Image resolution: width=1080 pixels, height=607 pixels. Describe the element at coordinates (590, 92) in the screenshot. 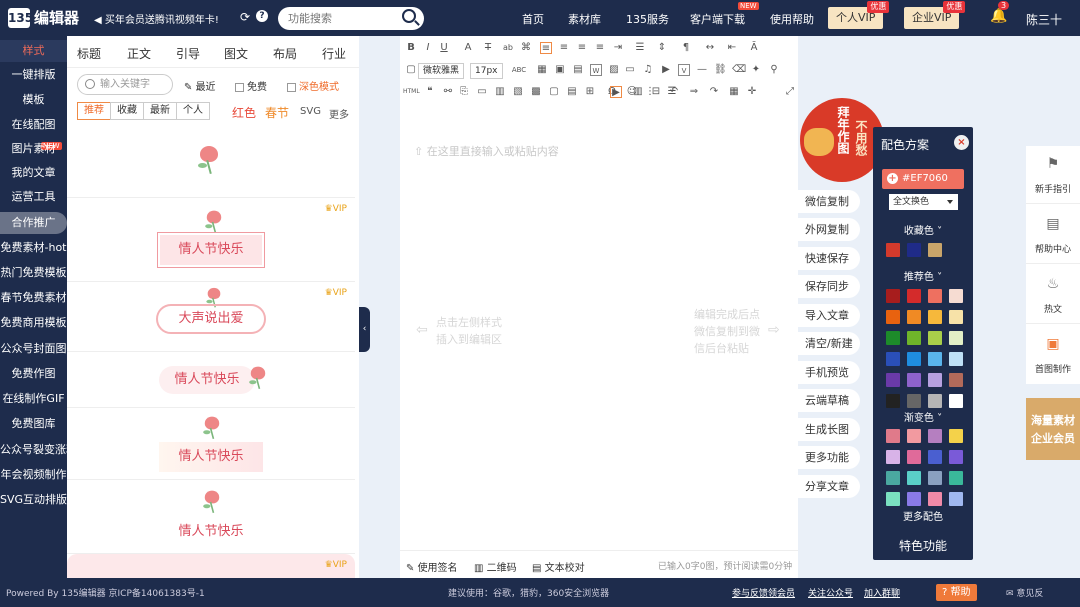

I see `grid-icon: ⊞` at that location.